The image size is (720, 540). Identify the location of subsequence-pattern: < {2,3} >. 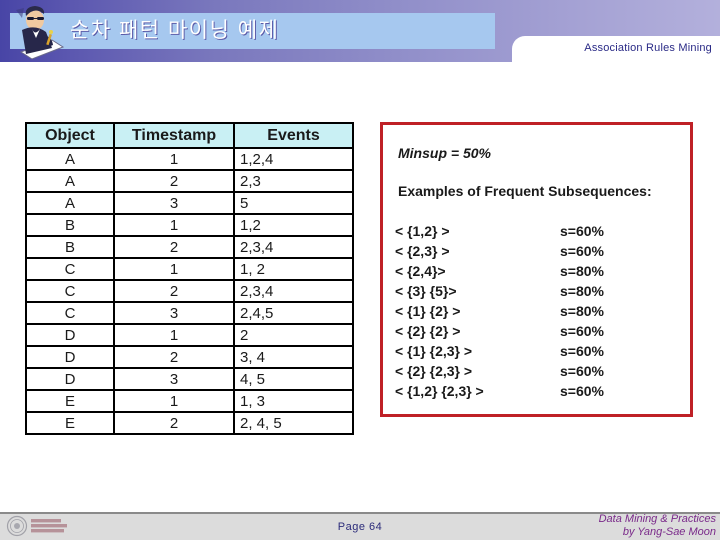
(422, 251).